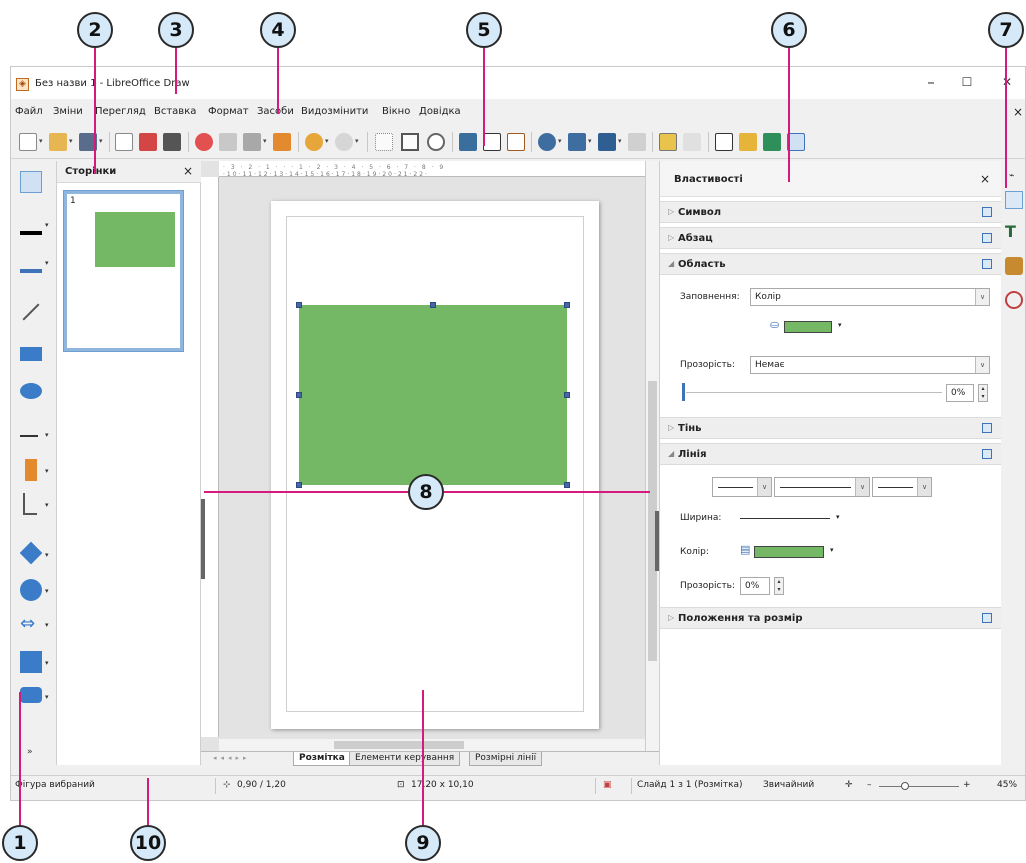  I want to click on redo-dropdown-icon: ▾, so click(357, 141).